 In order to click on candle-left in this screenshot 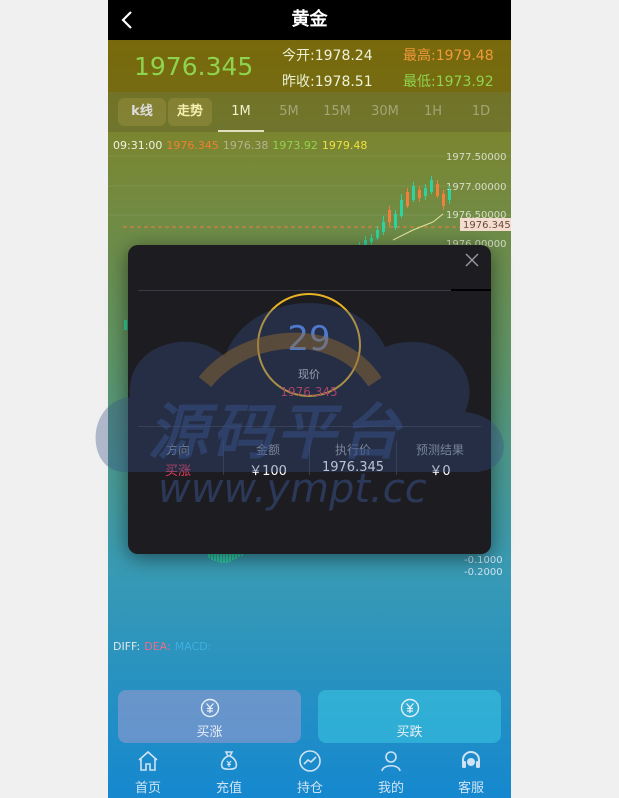, I will do `click(125, 325)`.